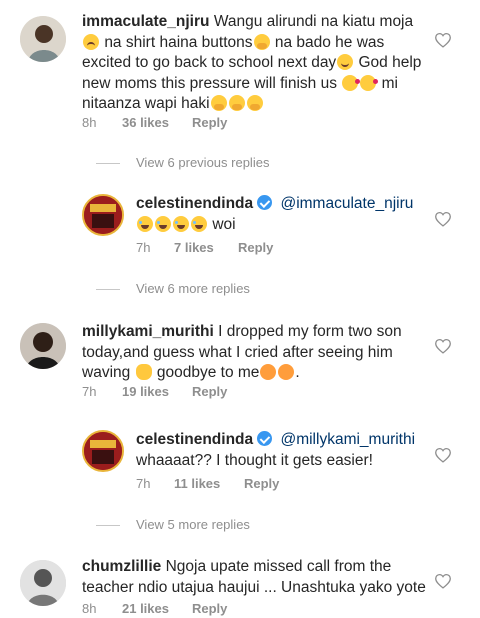 The width and height of the screenshot is (480, 618). I want to click on likes-count: 7 likes, so click(194, 247).